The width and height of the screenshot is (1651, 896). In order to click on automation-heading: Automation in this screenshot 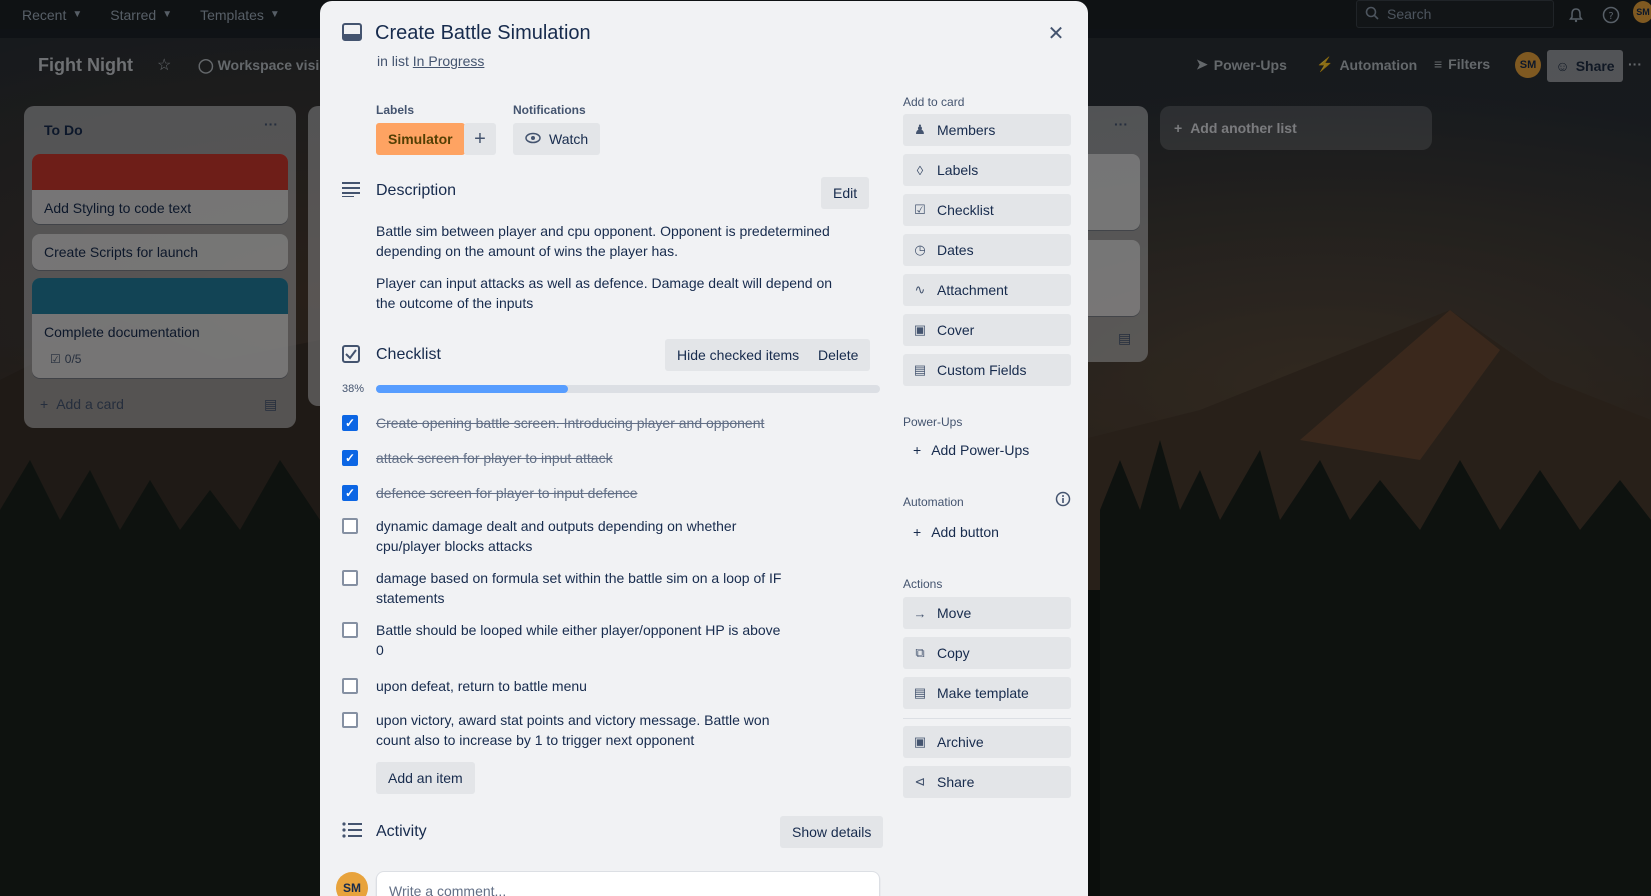, I will do `click(933, 502)`.